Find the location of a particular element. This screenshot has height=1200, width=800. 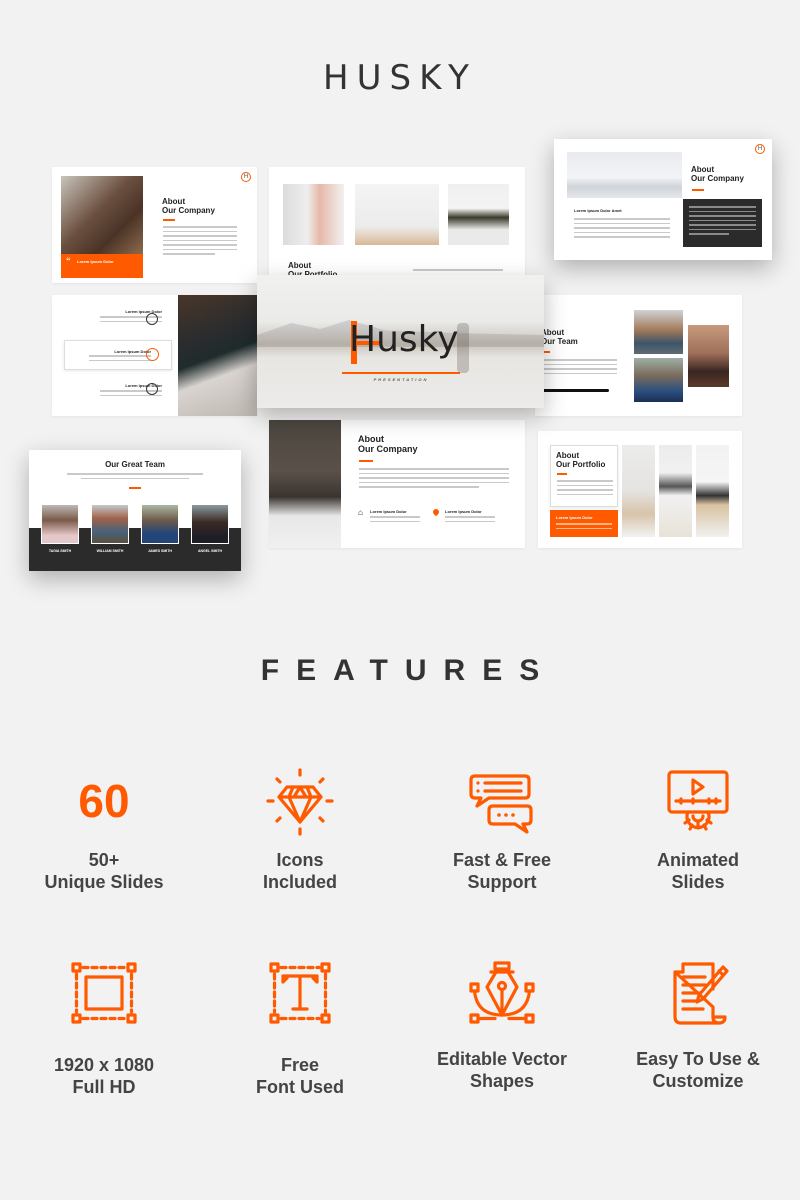

feature-label: Easy To Use & Customize is located at coordinates (698, 1070).